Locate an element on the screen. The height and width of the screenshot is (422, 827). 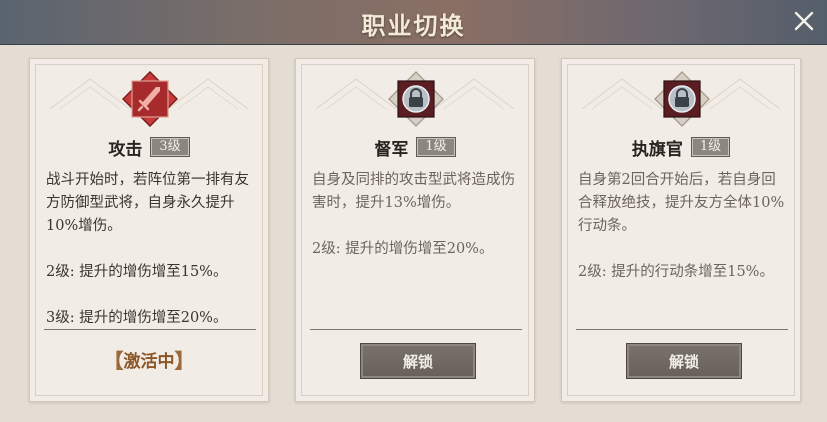
desc-line: 2级: 提升的增伤增至15%。 is located at coordinates (137, 272).